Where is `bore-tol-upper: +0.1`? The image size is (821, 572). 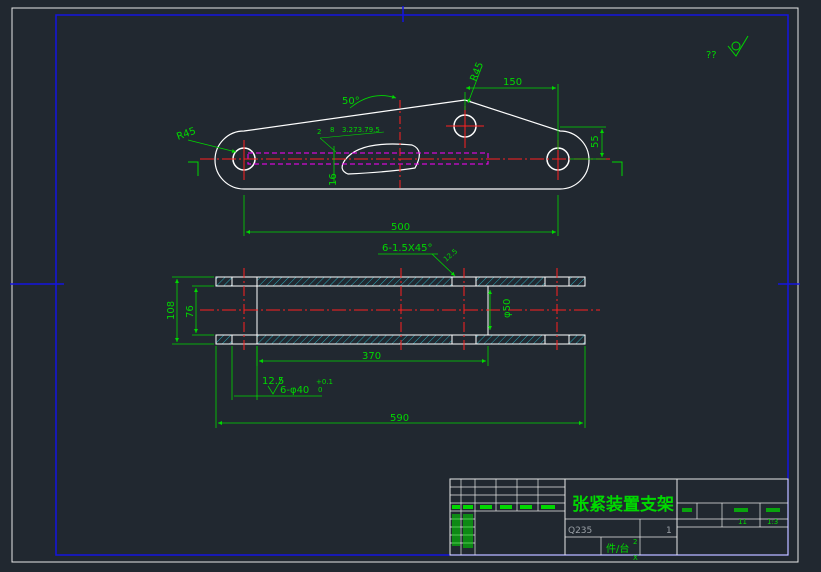 bore-tol-upper: +0.1 is located at coordinates (324, 382).